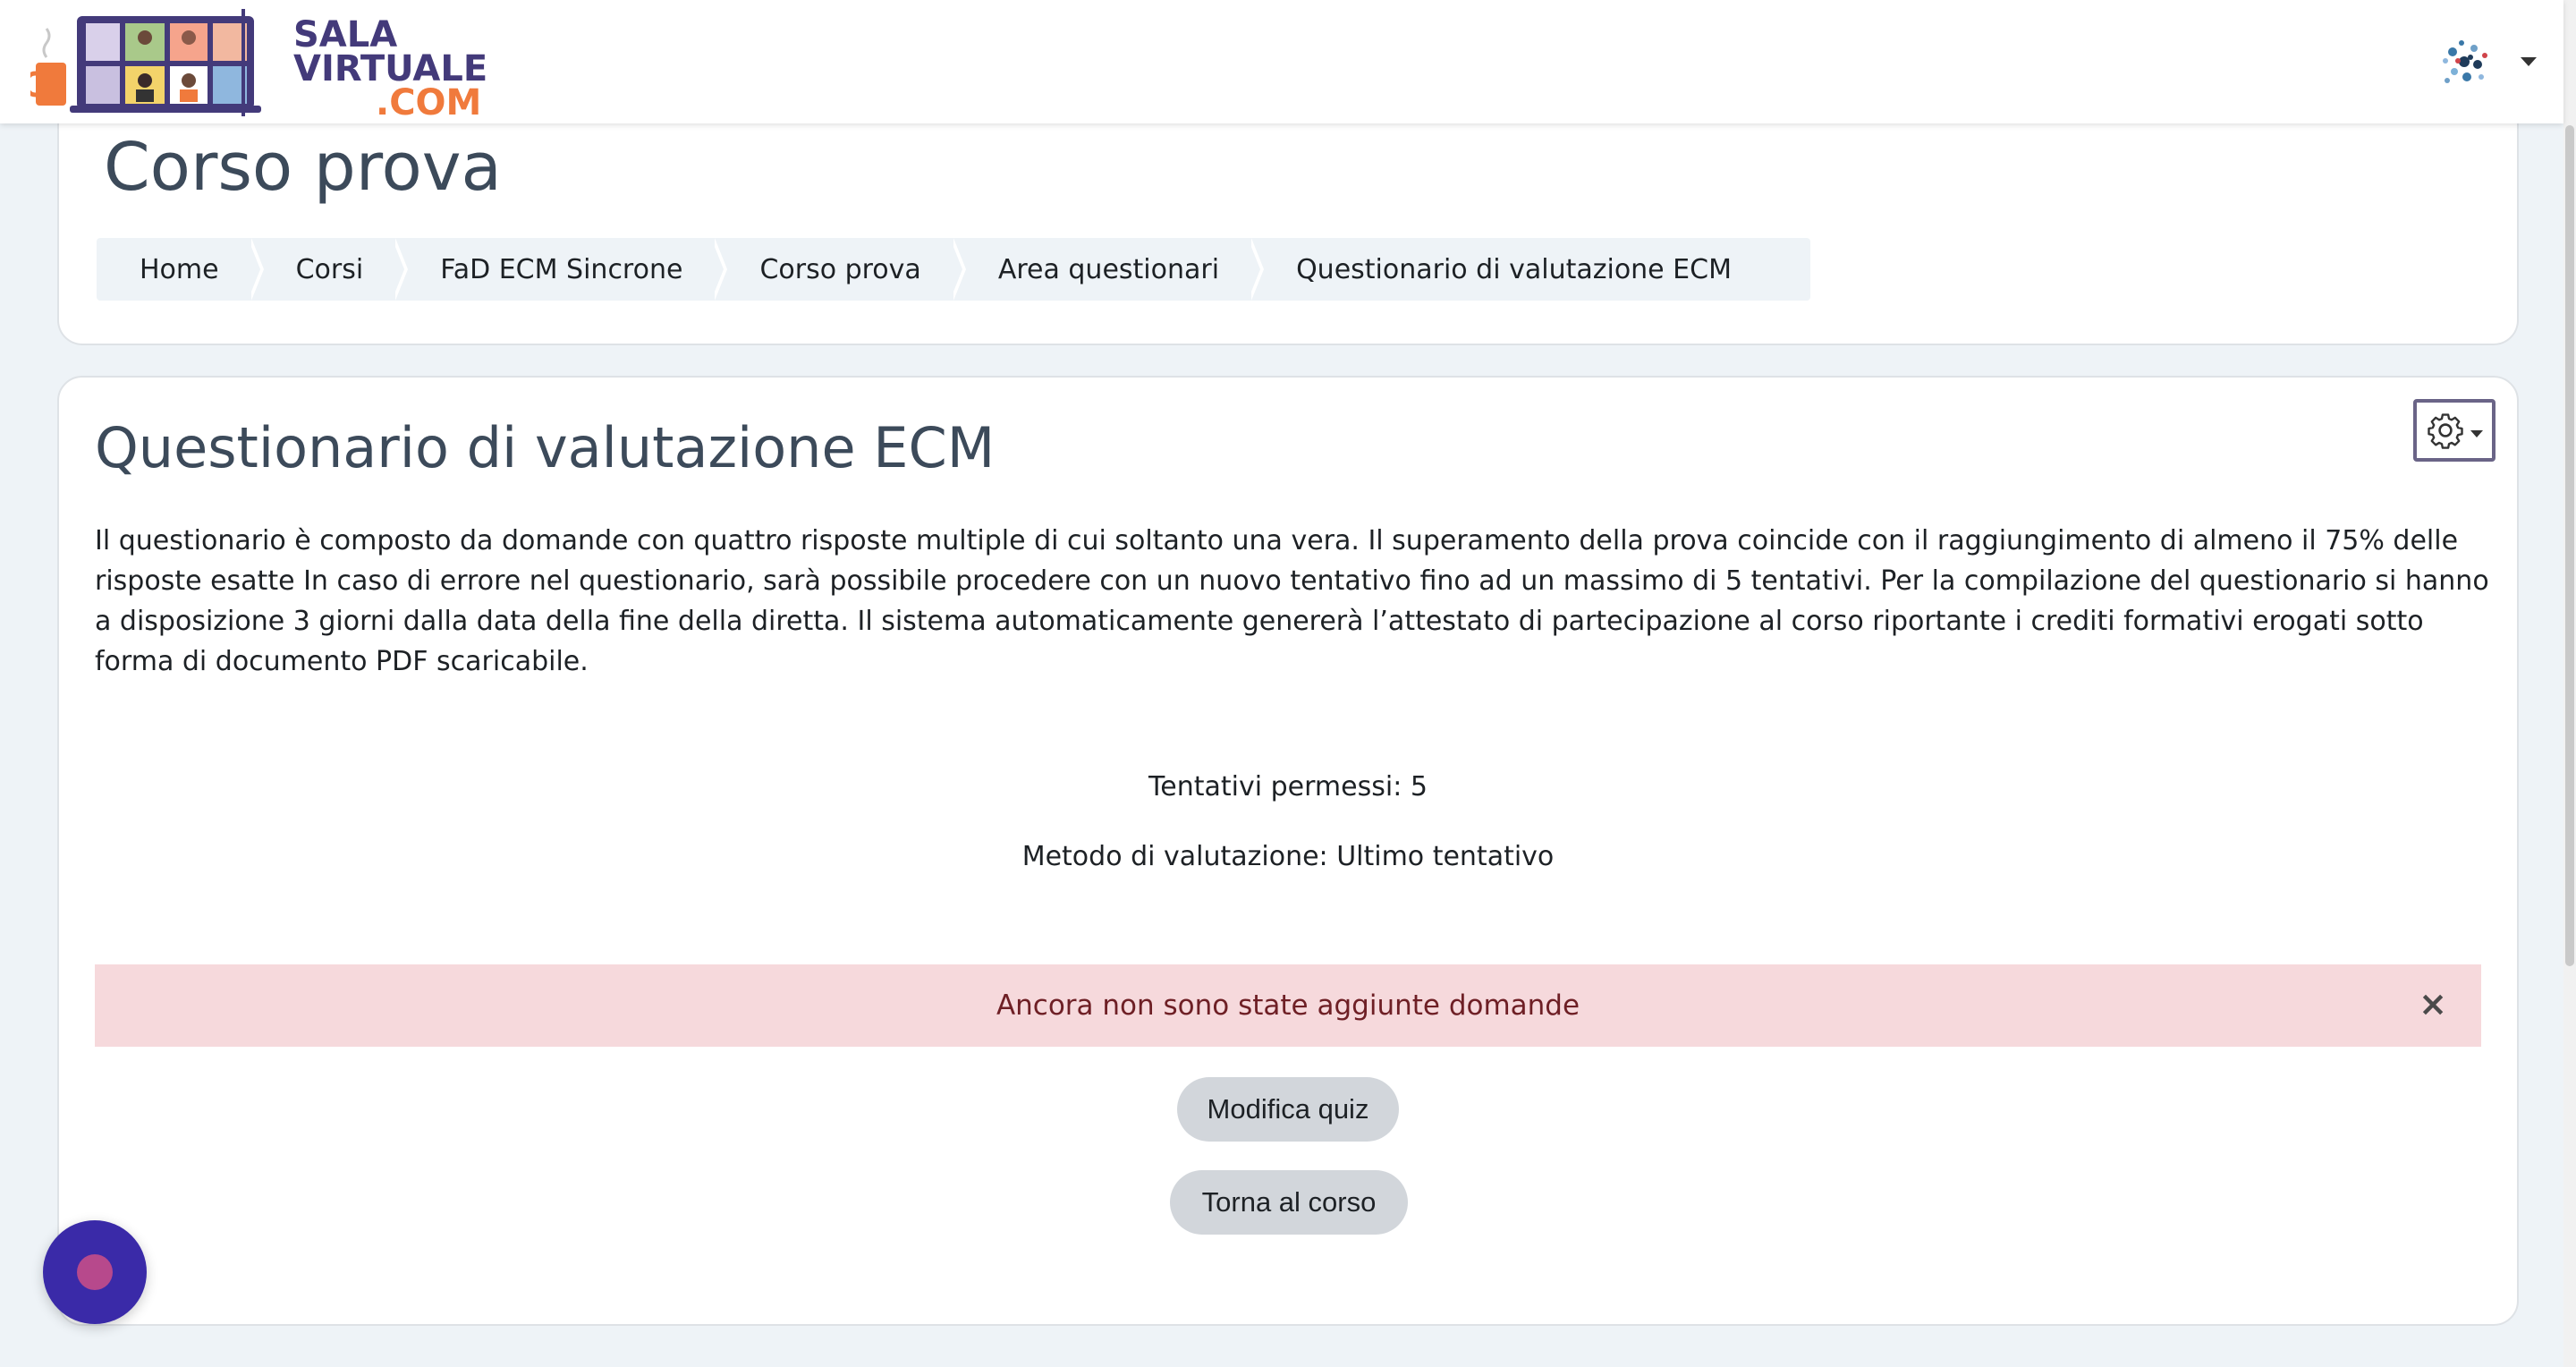 The width and height of the screenshot is (2576, 1367). What do you see at coordinates (303, 167) in the screenshot?
I see `page-title: Corso prova` at bounding box center [303, 167].